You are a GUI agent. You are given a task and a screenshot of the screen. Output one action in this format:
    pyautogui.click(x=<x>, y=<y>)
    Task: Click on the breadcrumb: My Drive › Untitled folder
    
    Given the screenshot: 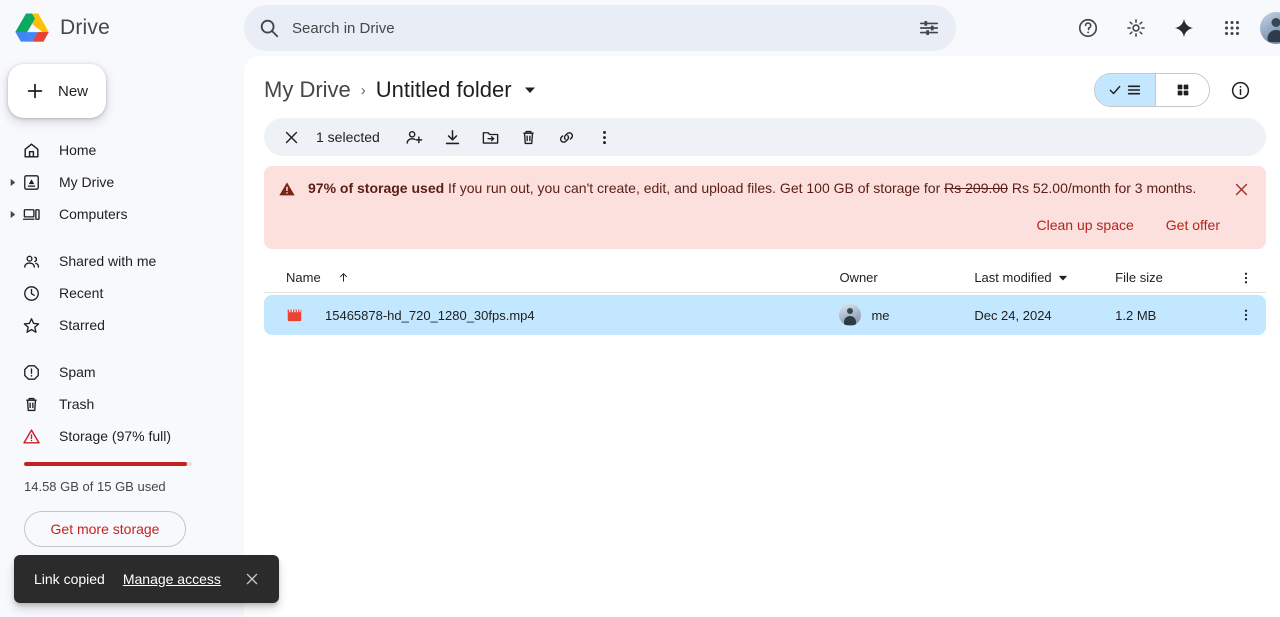 What is the action you would take?
    pyautogui.click(x=400, y=90)
    